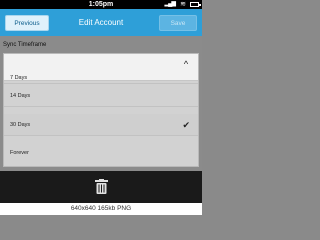  I want to click on action-bar, so click(101, 187).